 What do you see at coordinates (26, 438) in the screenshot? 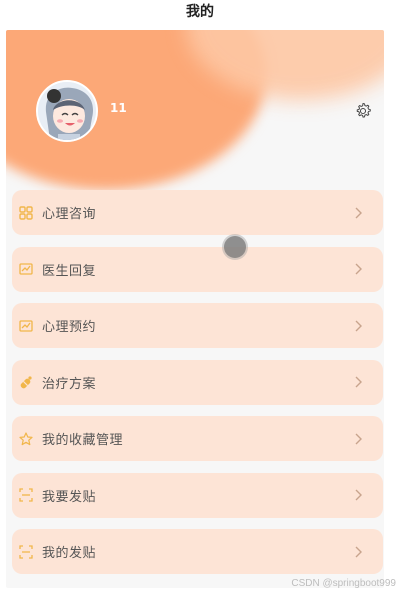
I see `star-icon` at bounding box center [26, 438].